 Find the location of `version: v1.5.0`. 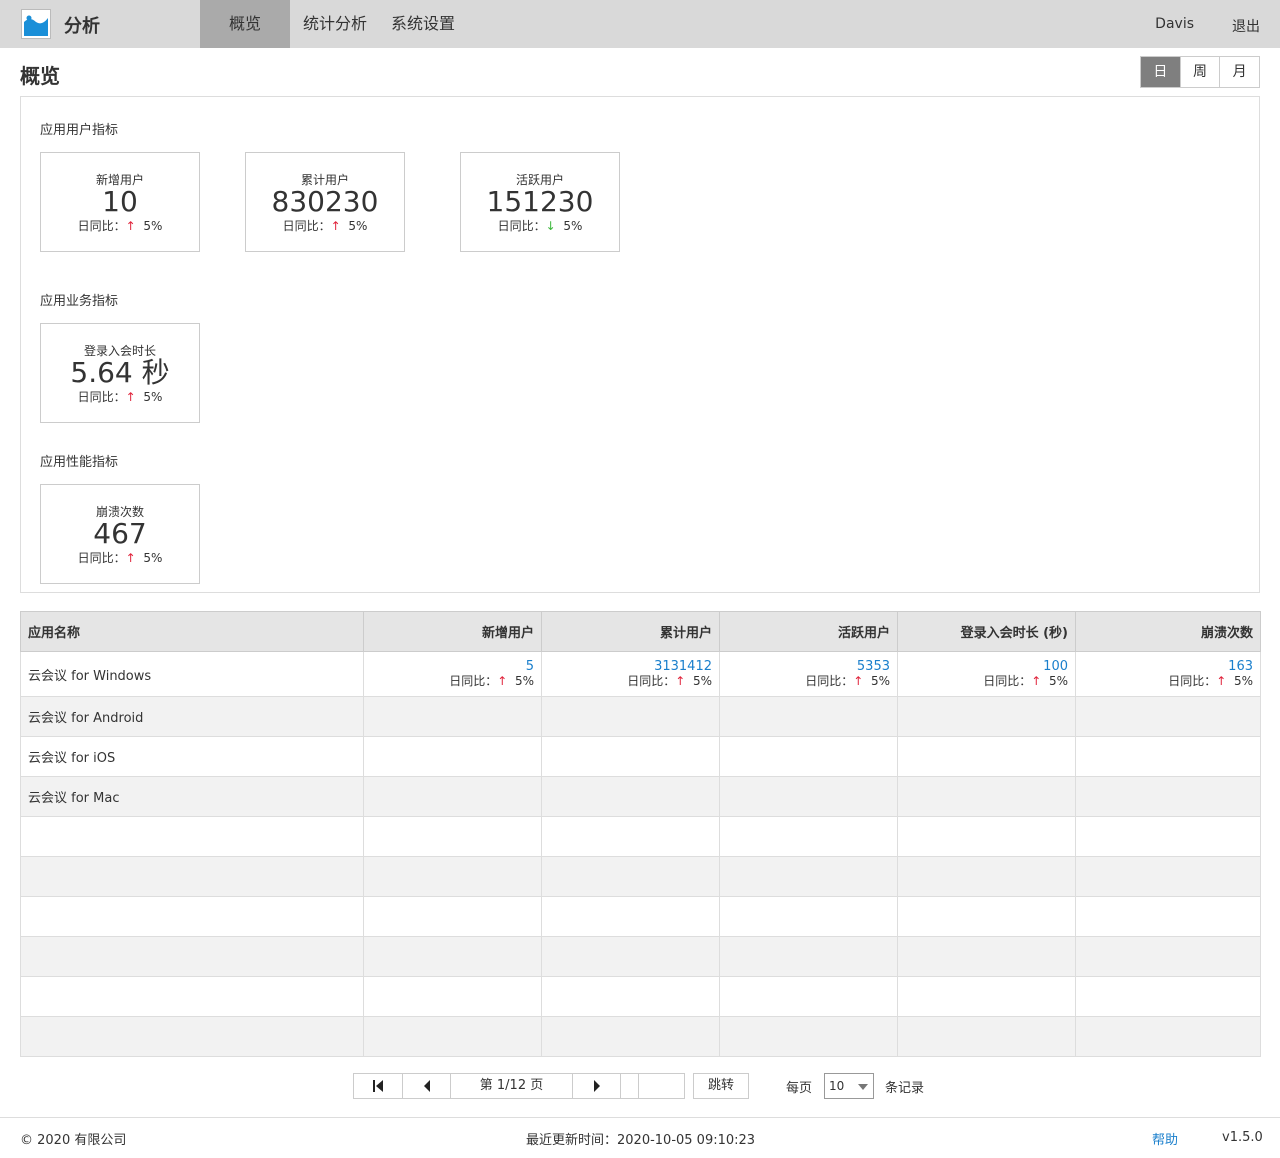

version: v1.5.0 is located at coordinates (1242, 1137).